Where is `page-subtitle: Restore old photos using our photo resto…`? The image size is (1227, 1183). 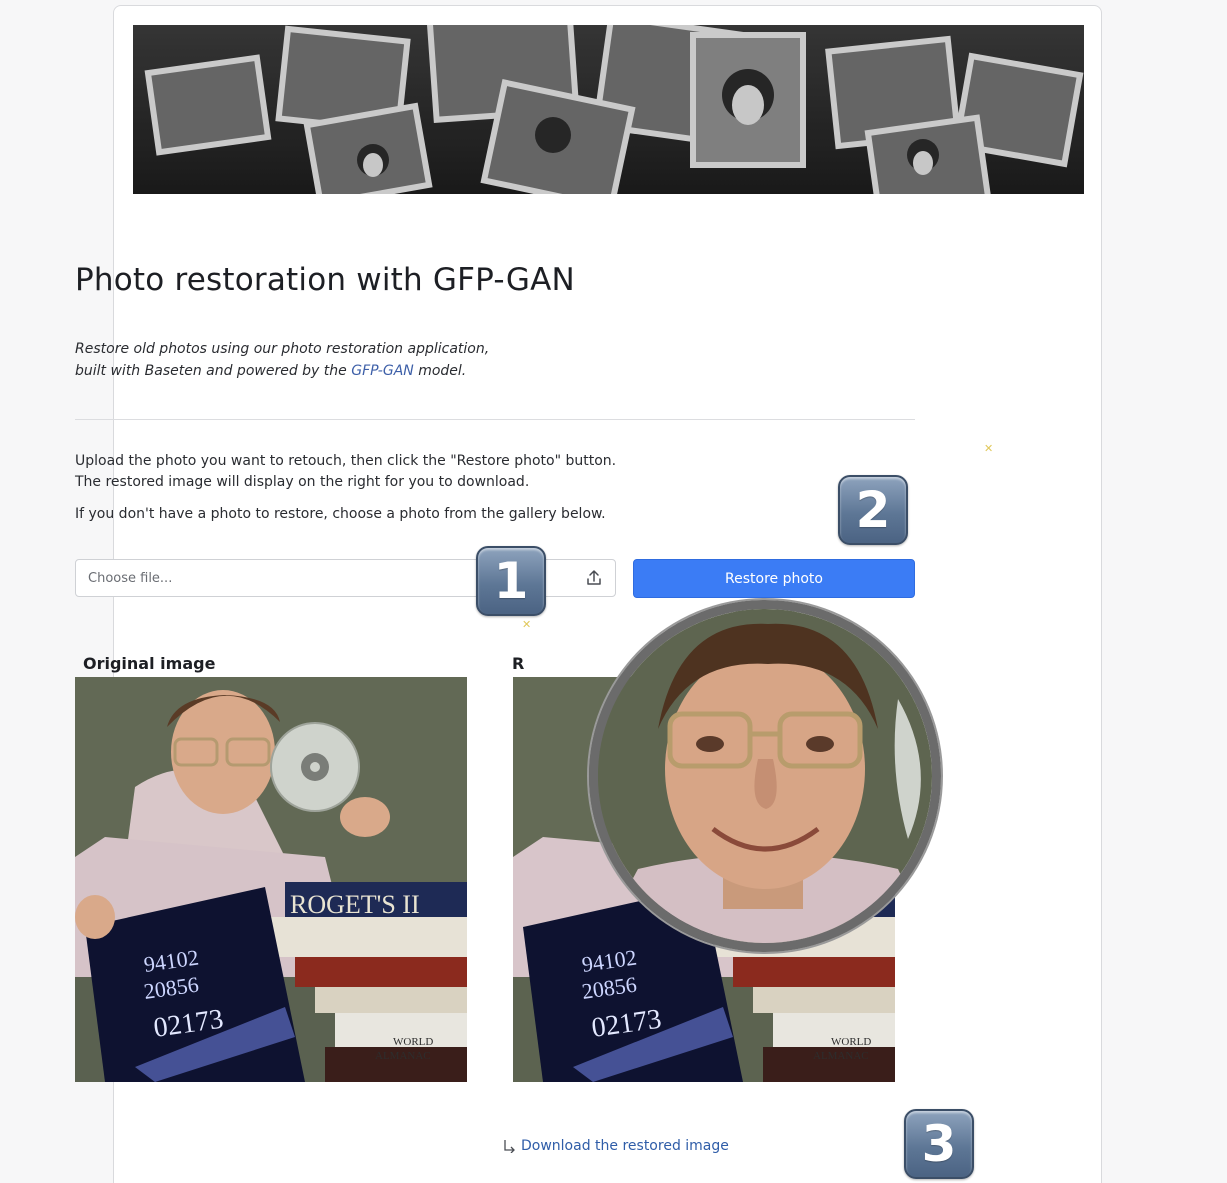 page-subtitle: Restore old photos using our photo resto… is located at coordinates (282, 360).